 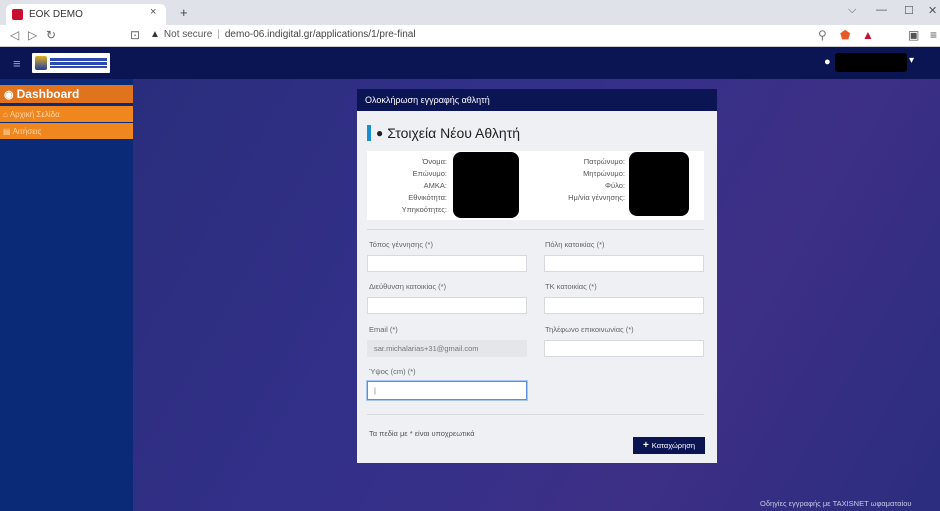 I want to click on tab-search-icon: ⌵, so click(x=852, y=10).